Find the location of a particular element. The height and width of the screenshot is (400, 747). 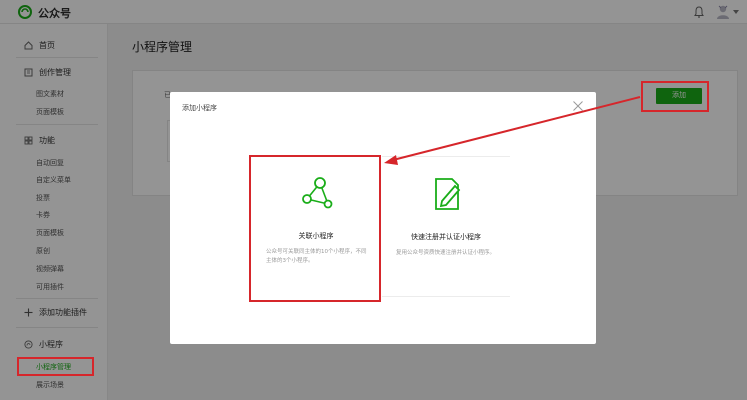

option-register-miniprogram: 快速注册并认证小程序 复用公众号资质快速注册并认证小程序。 is located at coordinates (446, 226).